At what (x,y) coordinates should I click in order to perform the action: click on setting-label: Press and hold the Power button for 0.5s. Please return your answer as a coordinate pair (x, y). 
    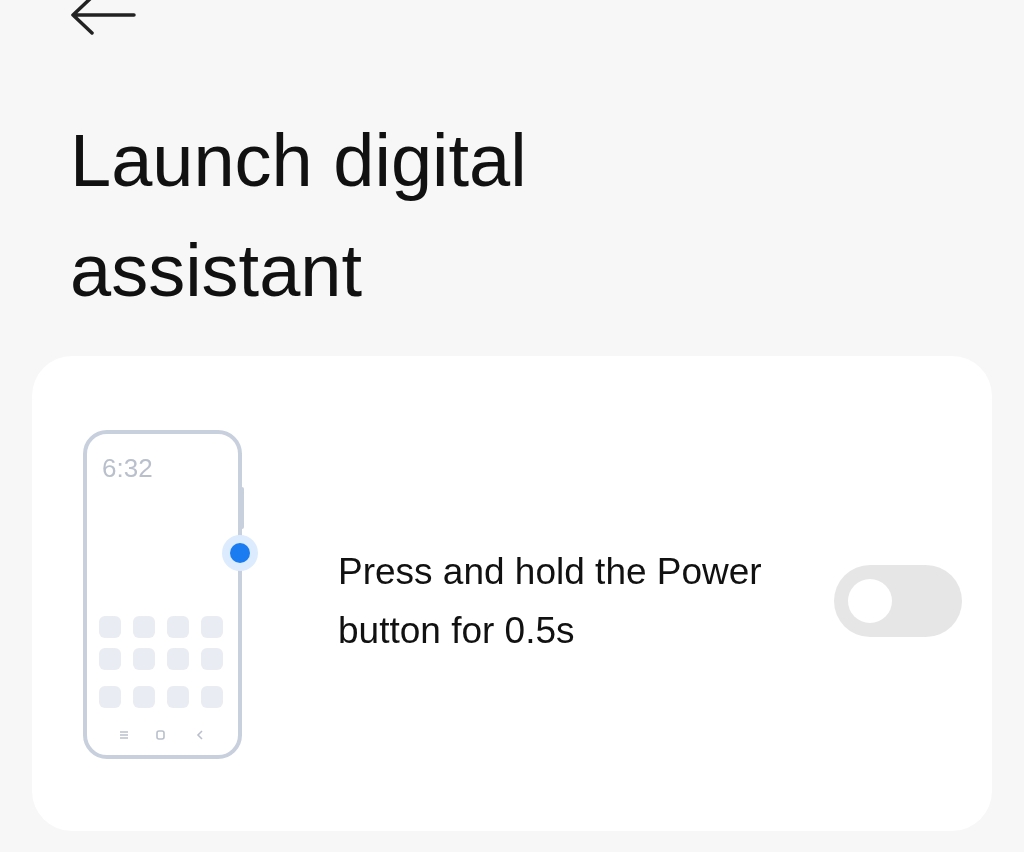
    Looking at the image, I should click on (550, 601).